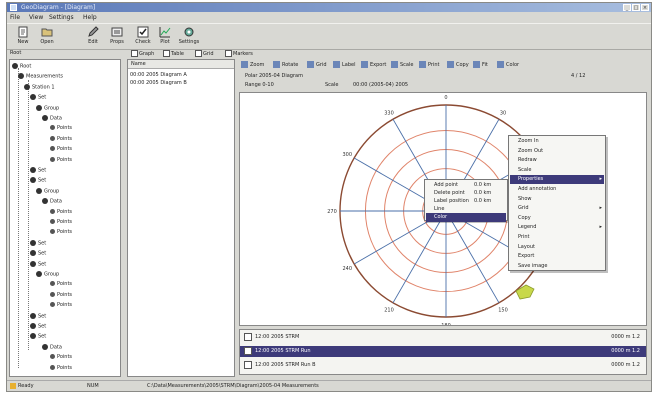 This screenshot has width=658, height=395. What do you see at coordinates (557, 180) in the screenshot?
I see `context-menu-item: Properties ▸` at bounding box center [557, 180].